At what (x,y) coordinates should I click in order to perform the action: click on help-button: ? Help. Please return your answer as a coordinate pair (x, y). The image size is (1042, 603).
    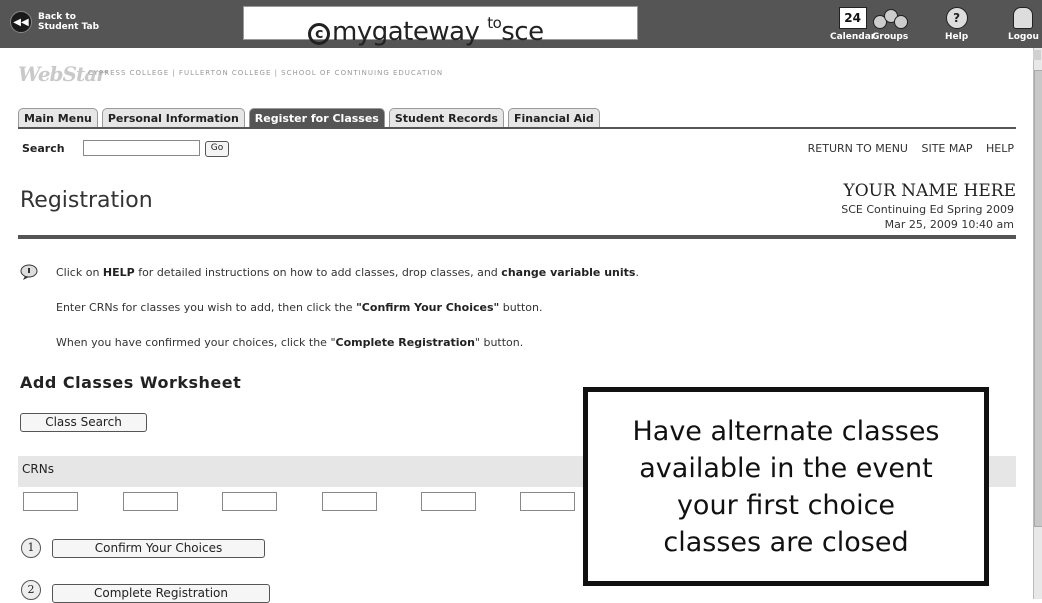
    Looking at the image, I should click on (956, 24).